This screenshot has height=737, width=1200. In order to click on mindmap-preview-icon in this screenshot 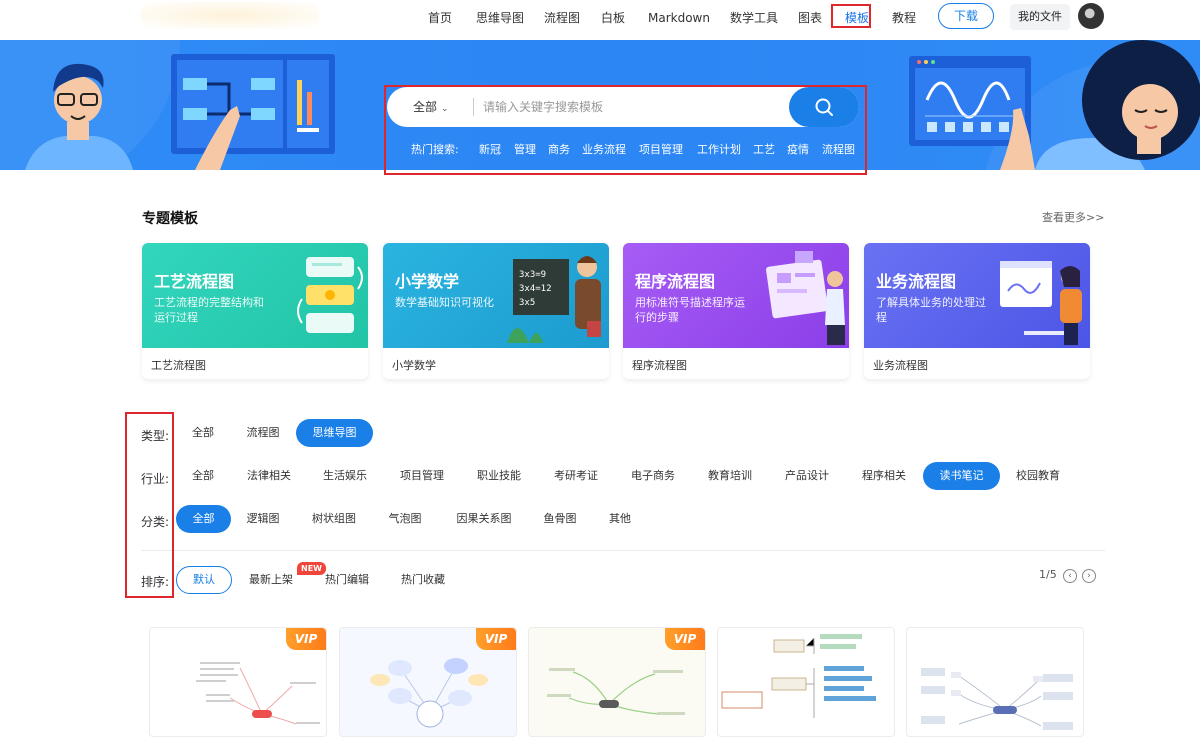, I will do `click(997, 699)`.